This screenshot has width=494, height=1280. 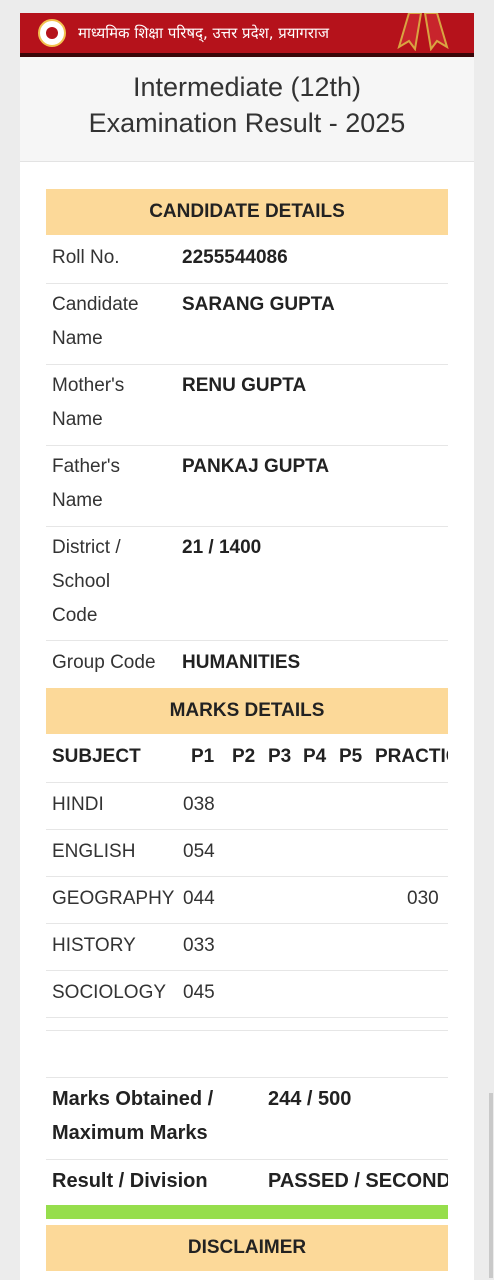 What do you see at coordinates (241, 662) in the screenshot?
I see `group-code-value: HUMANITIES` at bounding box center [241, 662].